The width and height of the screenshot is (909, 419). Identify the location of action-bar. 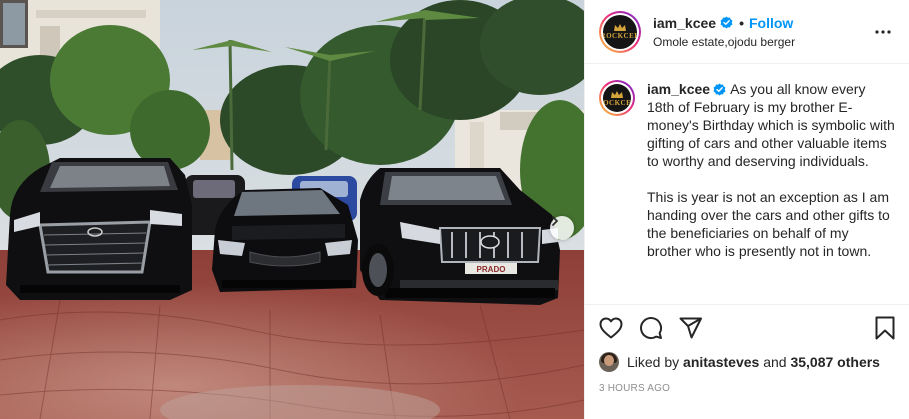
(747, 328).